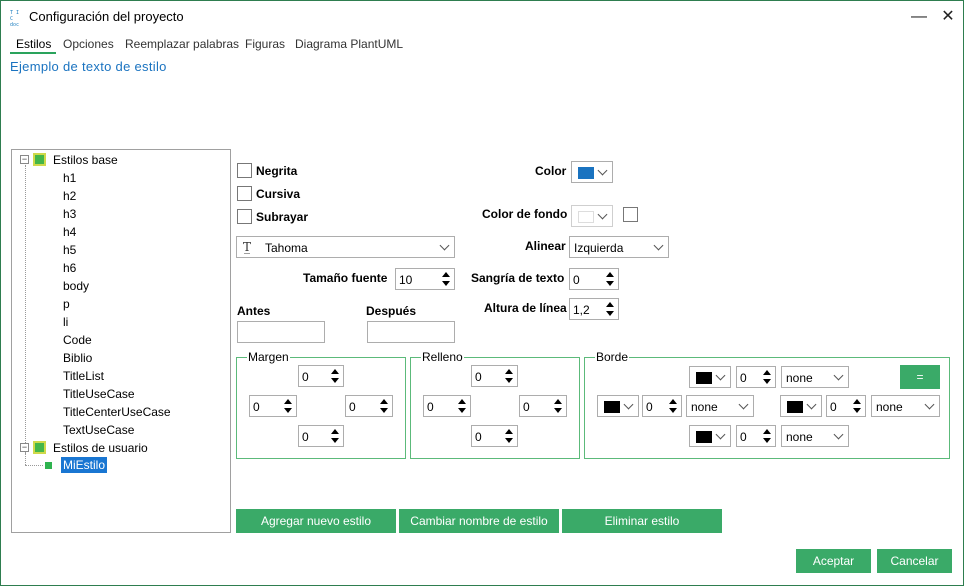 This screenshot has height=586, width=964. What do you see at coordinates (630, 214) in the screenshot?
I see `bg-color-checkbox` at bounding box center [630, 214].